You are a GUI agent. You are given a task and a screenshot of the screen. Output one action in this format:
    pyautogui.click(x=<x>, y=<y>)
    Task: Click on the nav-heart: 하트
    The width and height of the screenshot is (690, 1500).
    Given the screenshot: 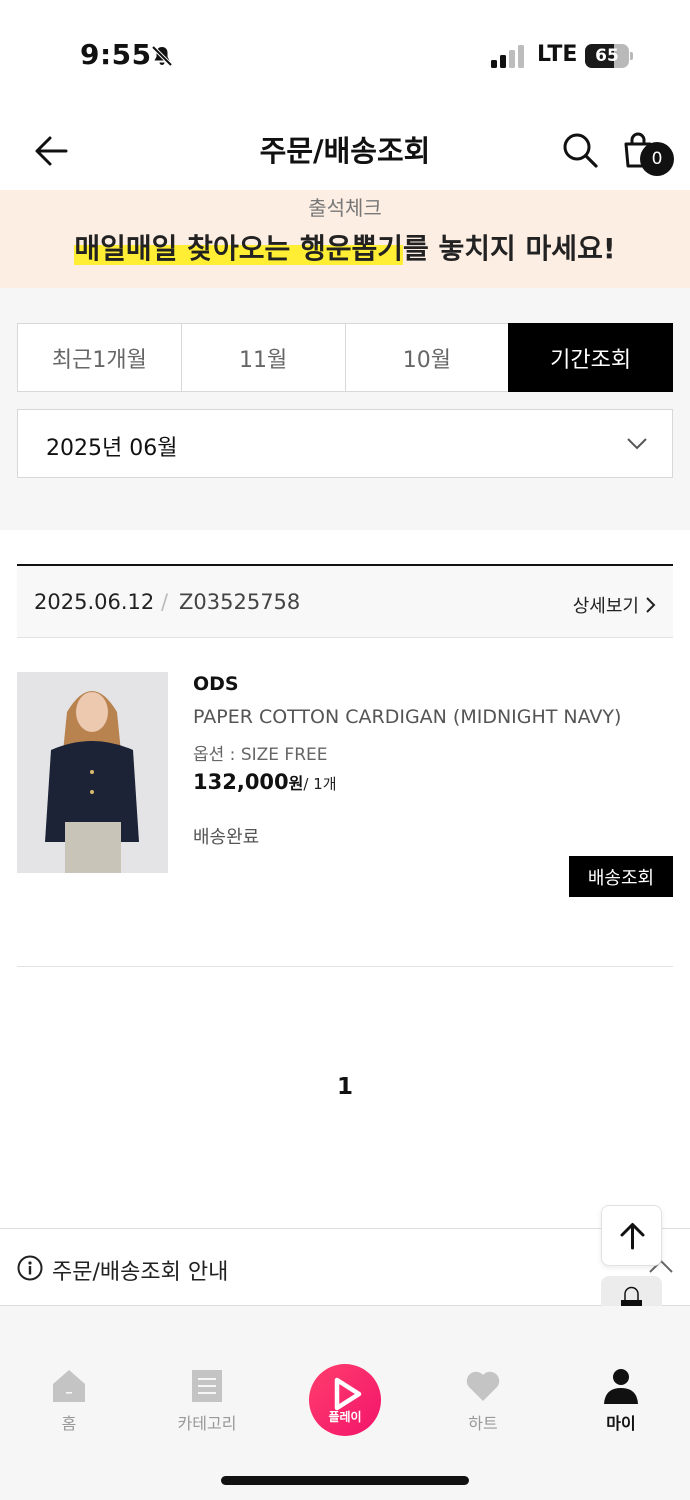 What is the action you would take?
    pyautogui.click(x=483, y=1400)
    